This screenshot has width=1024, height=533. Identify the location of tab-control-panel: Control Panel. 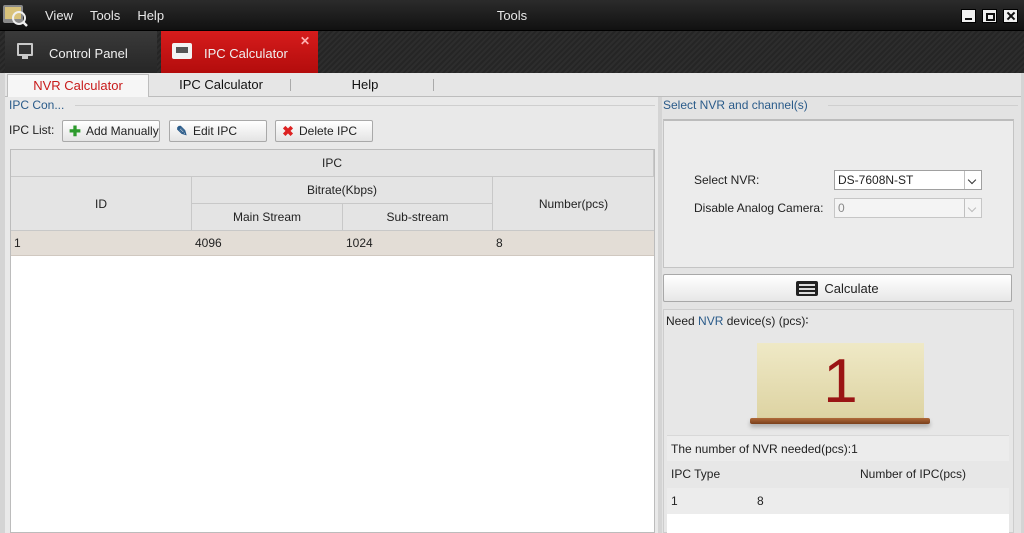
(81, 52).